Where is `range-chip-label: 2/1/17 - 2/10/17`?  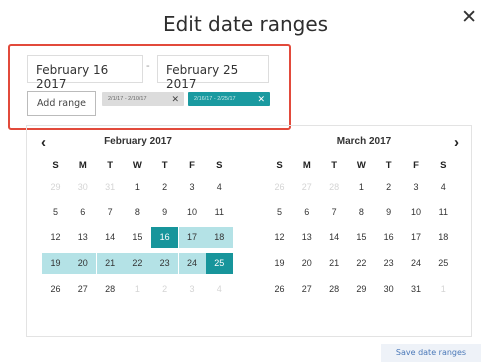
range-chip-label: 2/1/17 - 2/10/17 is located at coordinates (127, 99).